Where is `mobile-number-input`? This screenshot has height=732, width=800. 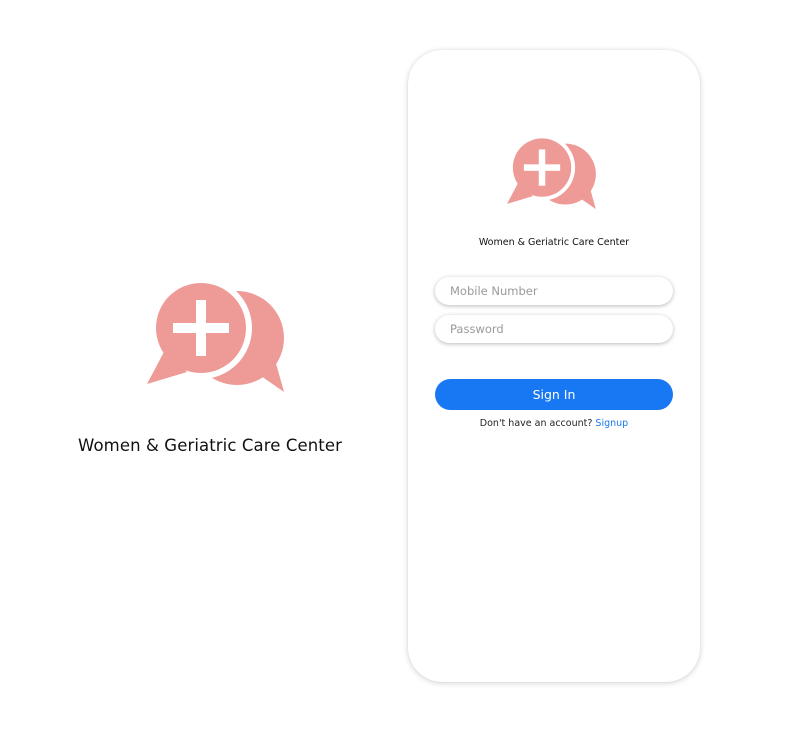
mobile-number-input is located at coordinates (554, 291).